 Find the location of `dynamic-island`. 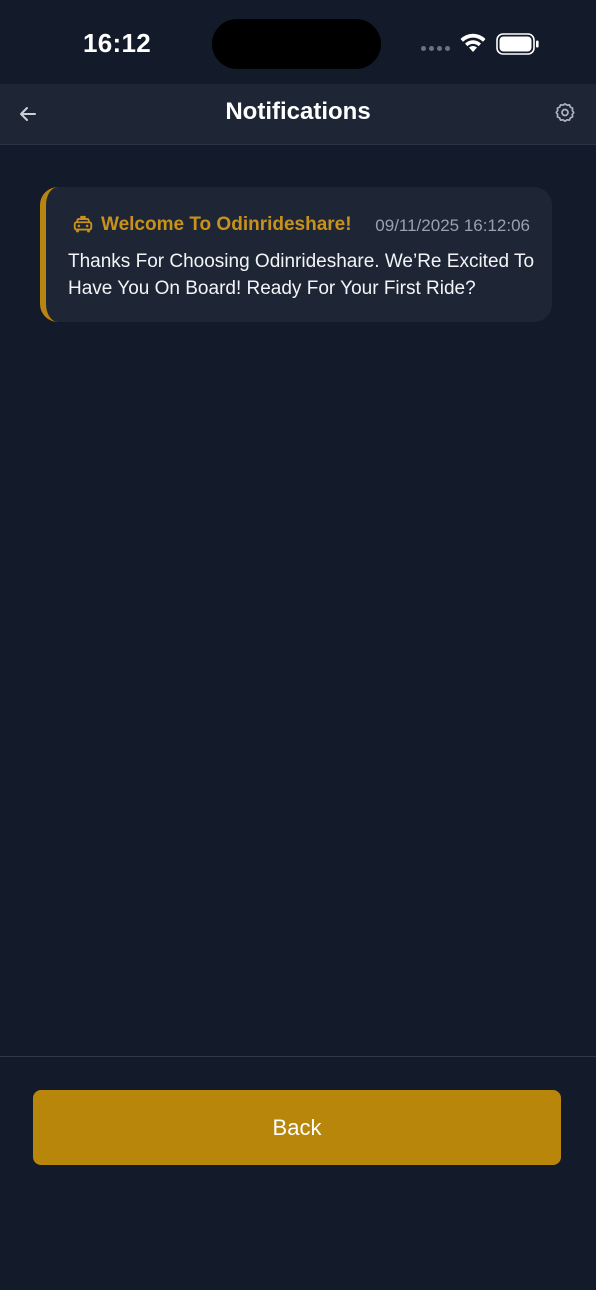

dynamic-island is located at coordinates (296, 44).